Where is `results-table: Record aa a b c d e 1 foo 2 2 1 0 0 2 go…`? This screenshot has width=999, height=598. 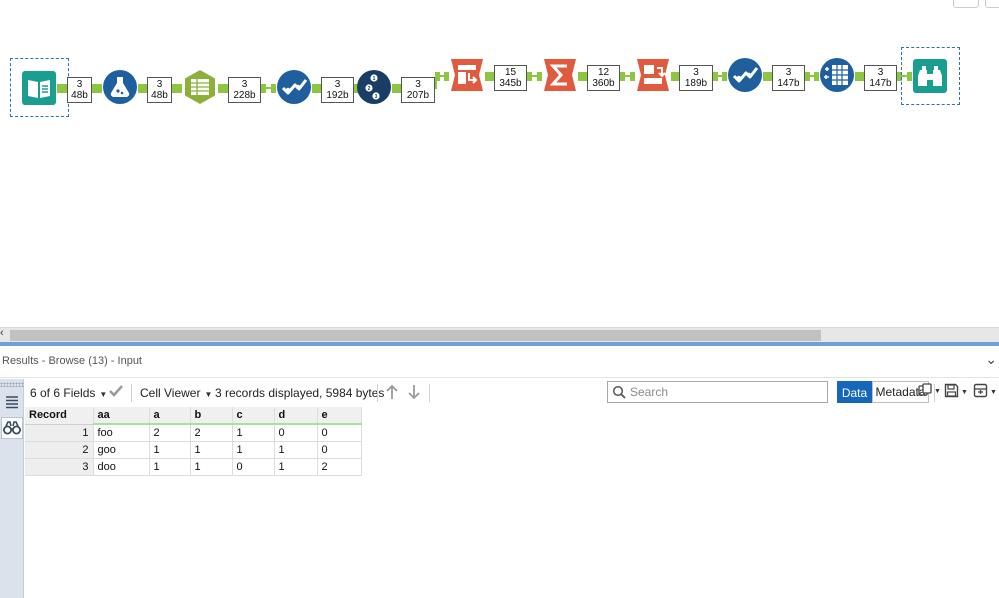
results-table: Record aa a b c d e 1 foo 2 2 1 0 0 2 go… is located at coordinates (193, 441).